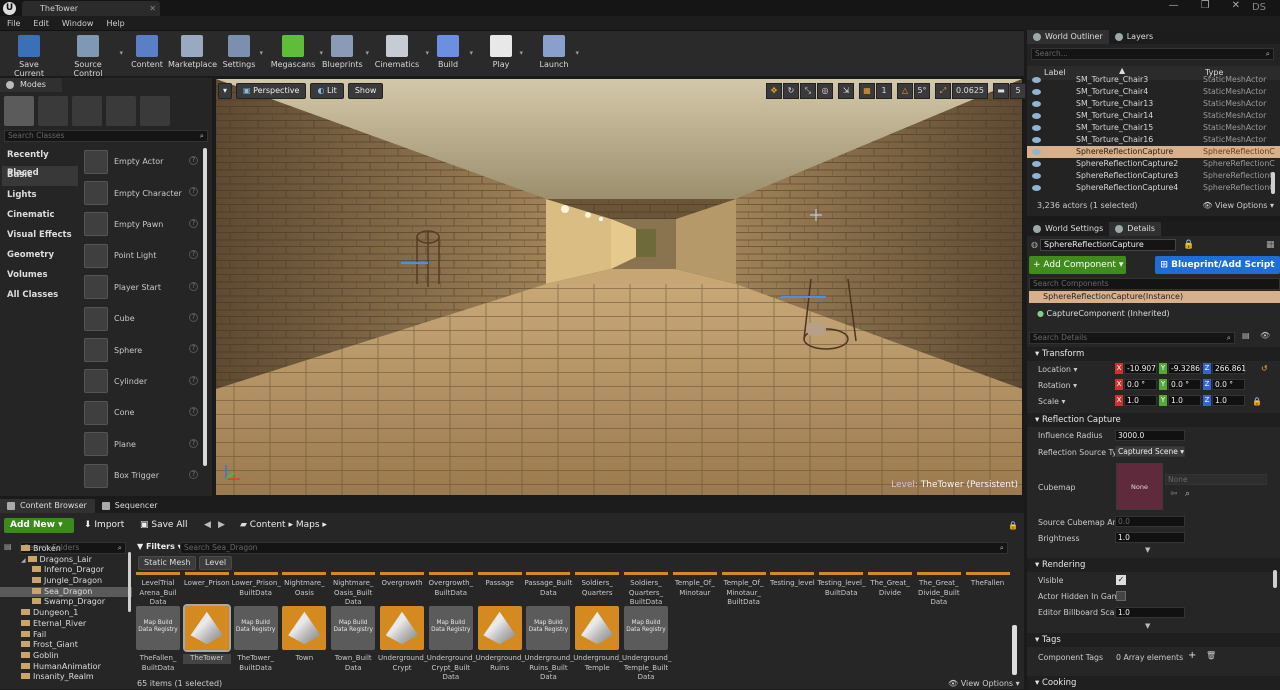 The image size is (1280, 690). I want to click on transform-section: ▾ Transform, so click(1153, 354).